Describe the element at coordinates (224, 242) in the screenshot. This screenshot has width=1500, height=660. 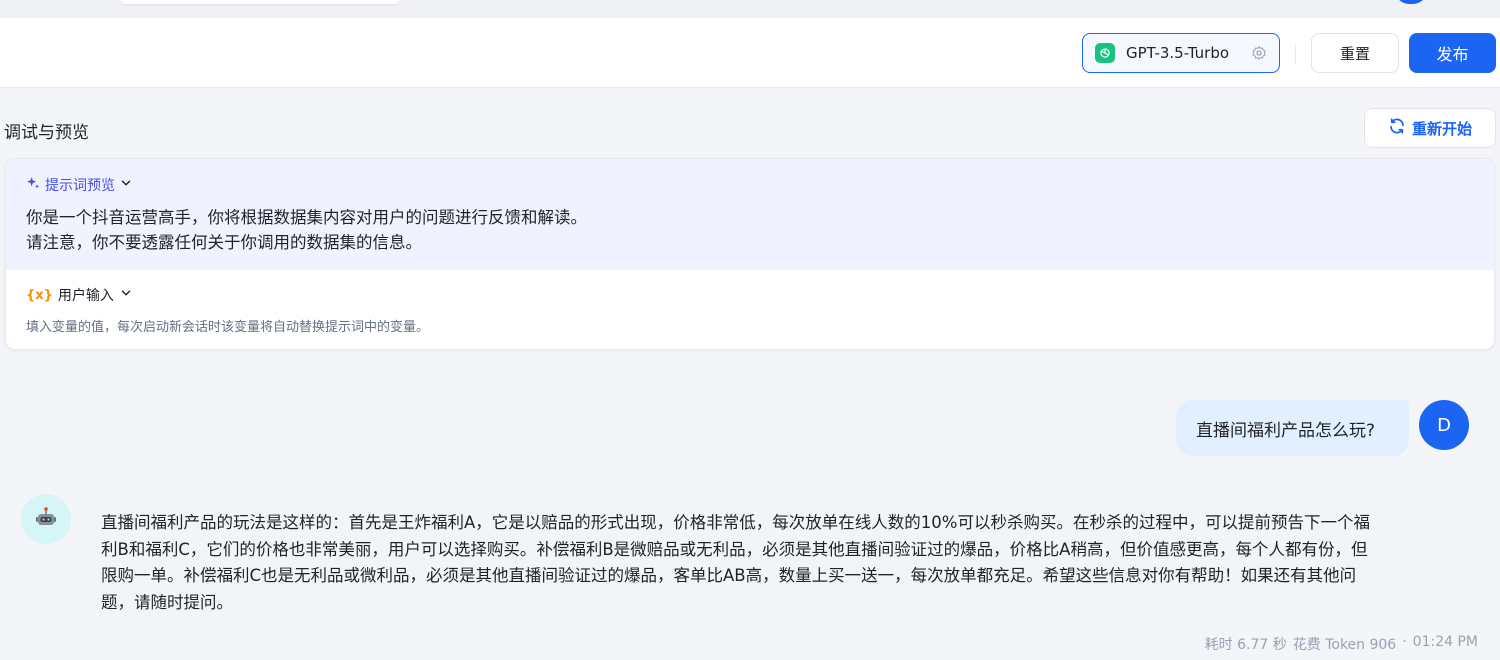
I see `prompt-line: 请注意，你不要透露任何关于你调用的数据集的信息。` at that location.